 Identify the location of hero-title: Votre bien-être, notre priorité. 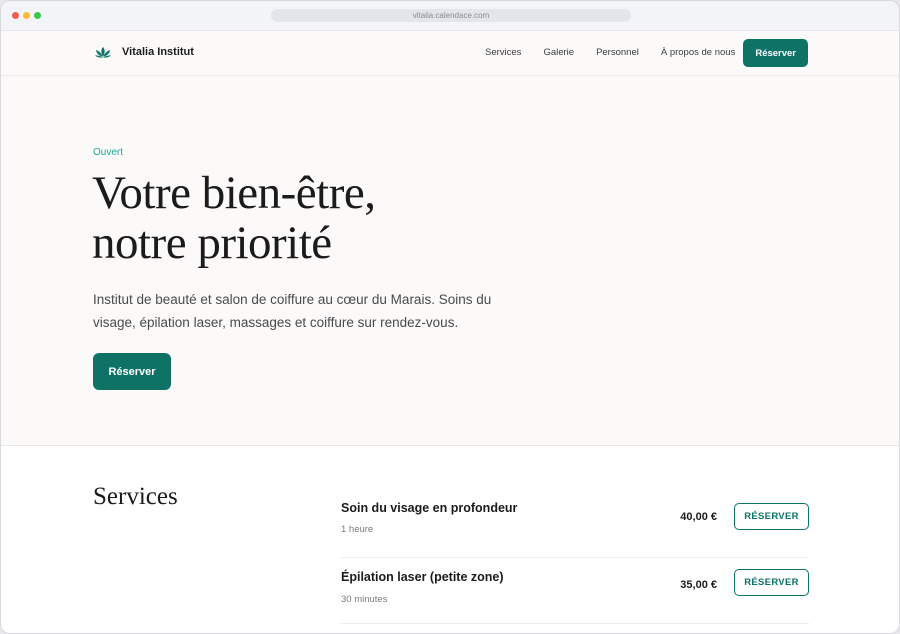
(234, 218).